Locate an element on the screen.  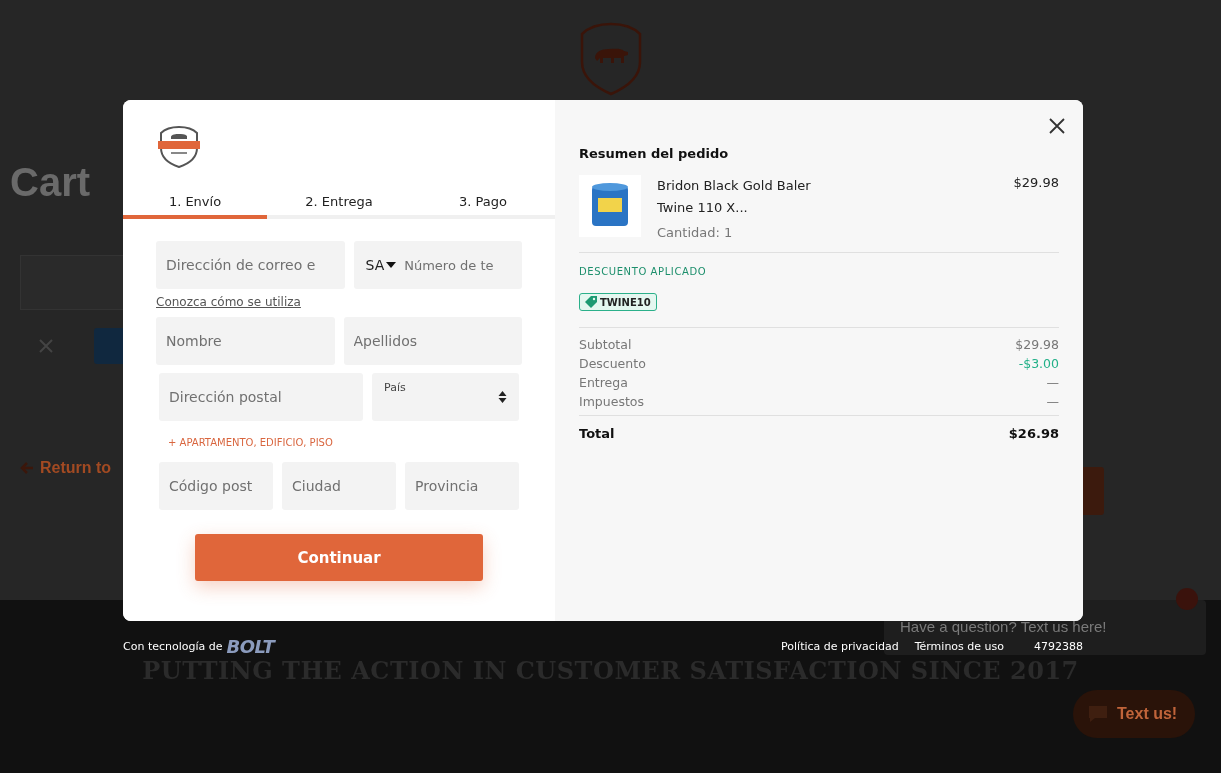
input-field: Ciudad is located at coordinates (339, 486).